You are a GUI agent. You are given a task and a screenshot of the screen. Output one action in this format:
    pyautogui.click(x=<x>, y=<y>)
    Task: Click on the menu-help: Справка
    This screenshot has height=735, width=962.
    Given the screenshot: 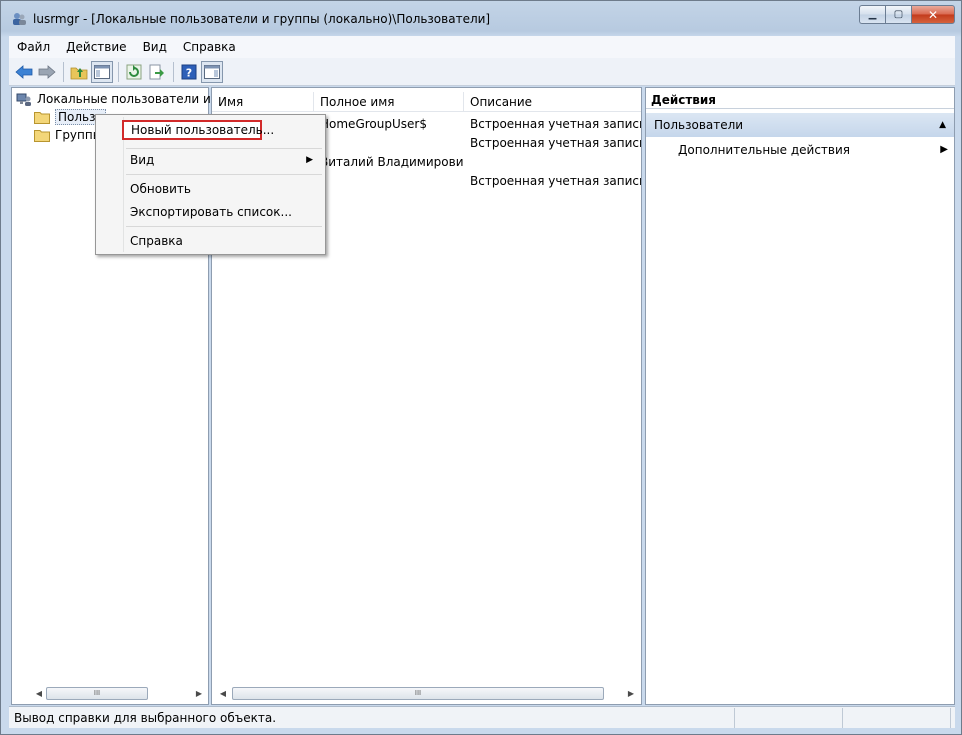 What is the action you would take?
    pyautogui.click(x=209, y=47)
    